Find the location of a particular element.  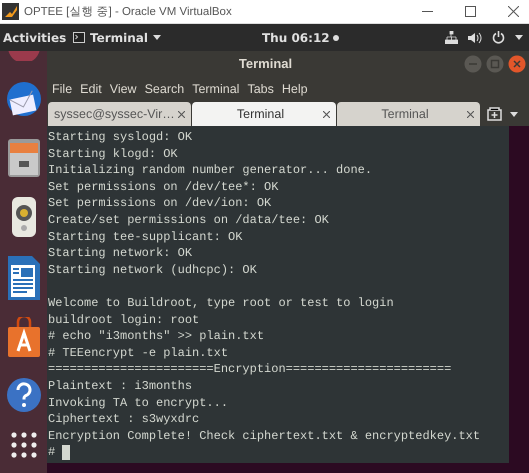

terminal-line: # TEEencrypt -e plain.txt is located at coordinates (138, 353).